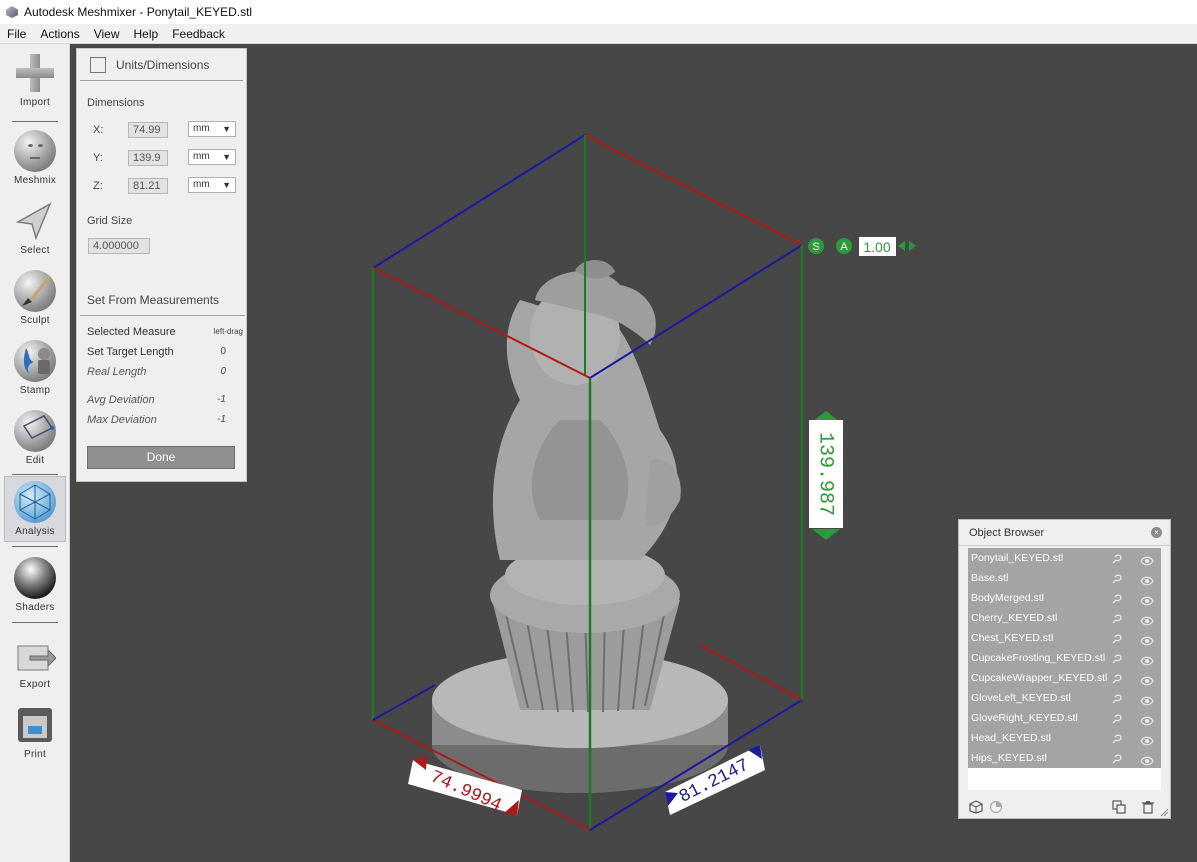 This screenshot has height=862, width=1197. Describe the element at coordinates (598, 12) in the screenshot. I see `title-bar: Autodesk Meshmixer - Ponytail_KEYED.stl` at that location.